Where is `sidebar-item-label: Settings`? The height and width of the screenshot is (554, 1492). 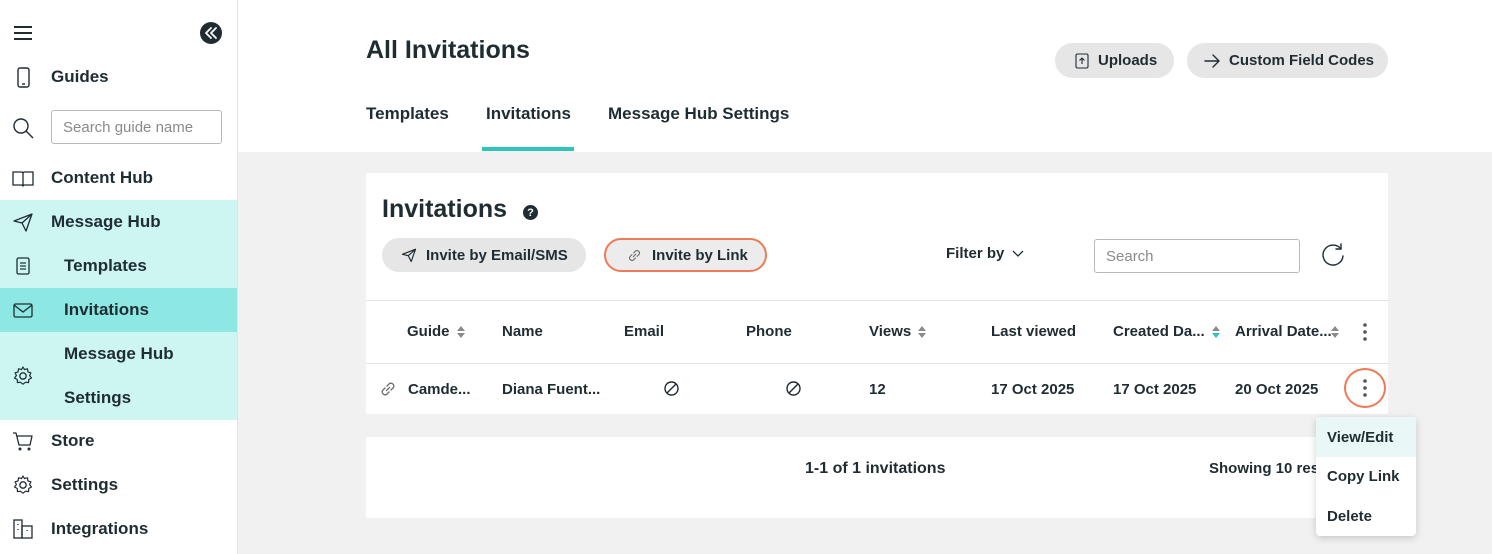
sidebar-item-label: Settings is located at coordinates (85, 484).